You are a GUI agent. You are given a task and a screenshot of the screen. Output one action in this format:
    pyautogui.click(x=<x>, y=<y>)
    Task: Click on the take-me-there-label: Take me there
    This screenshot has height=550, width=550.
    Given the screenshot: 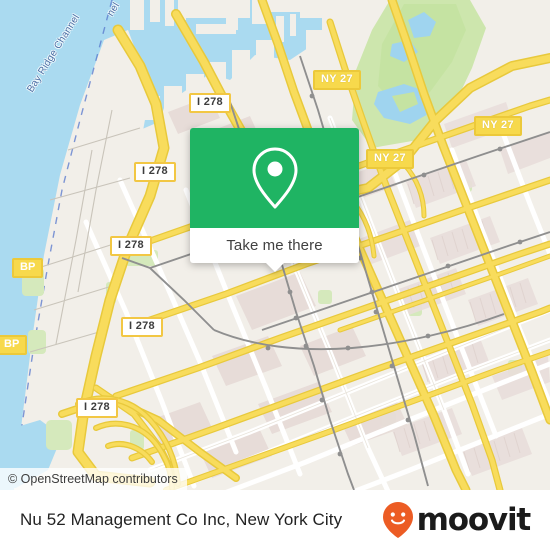 What is the action you would take?
    pyautogui.click(x=274, y=245)
    